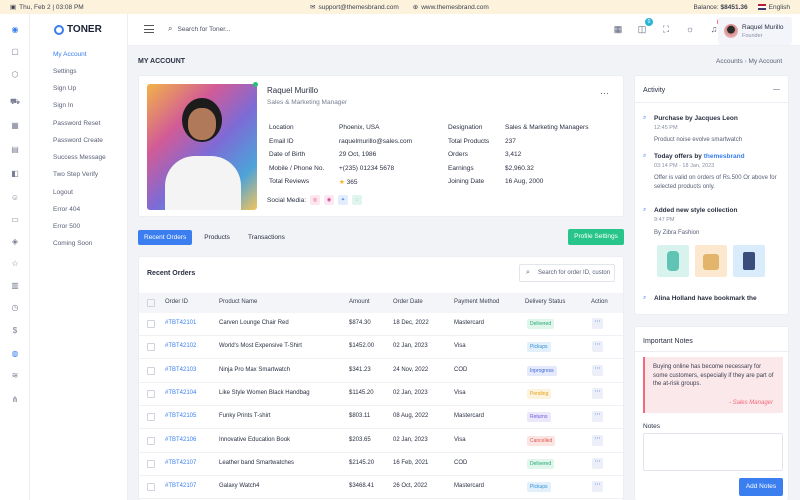  What do you see at coordinates (70, 54) in the screenshot?
I see `menu-item-my-account: My Account` at bounding box center [70, 54].